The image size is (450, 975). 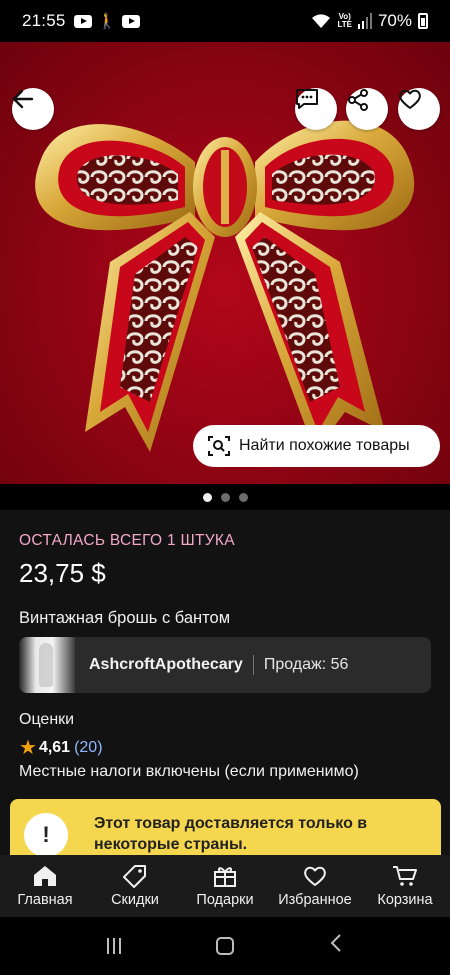 I want to click on status-bar: 21:55 🚶 Vo) LTE 70%, so click(x=225, y=21).